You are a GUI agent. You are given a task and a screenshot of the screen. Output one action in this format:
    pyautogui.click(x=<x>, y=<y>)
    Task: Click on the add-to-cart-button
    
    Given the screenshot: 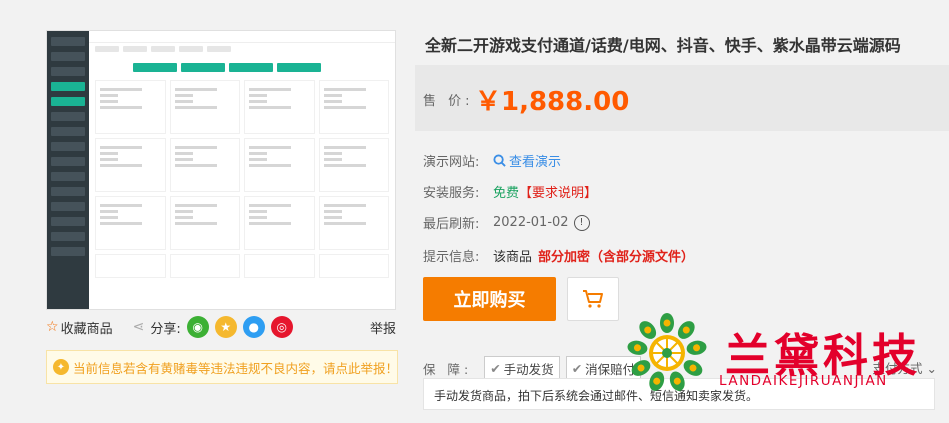 What is the action you would take?
    pyautogui.click(x=593, y=299)
    